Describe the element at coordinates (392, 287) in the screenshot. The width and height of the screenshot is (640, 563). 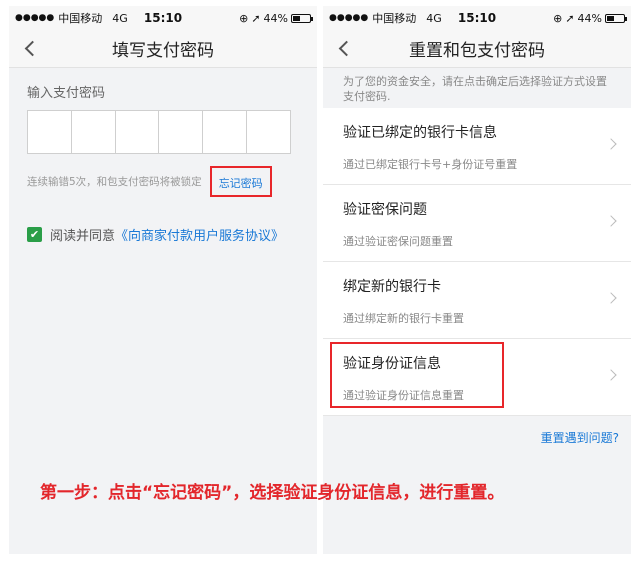
I see `option-title: 绑定新的银行卡` at that location.